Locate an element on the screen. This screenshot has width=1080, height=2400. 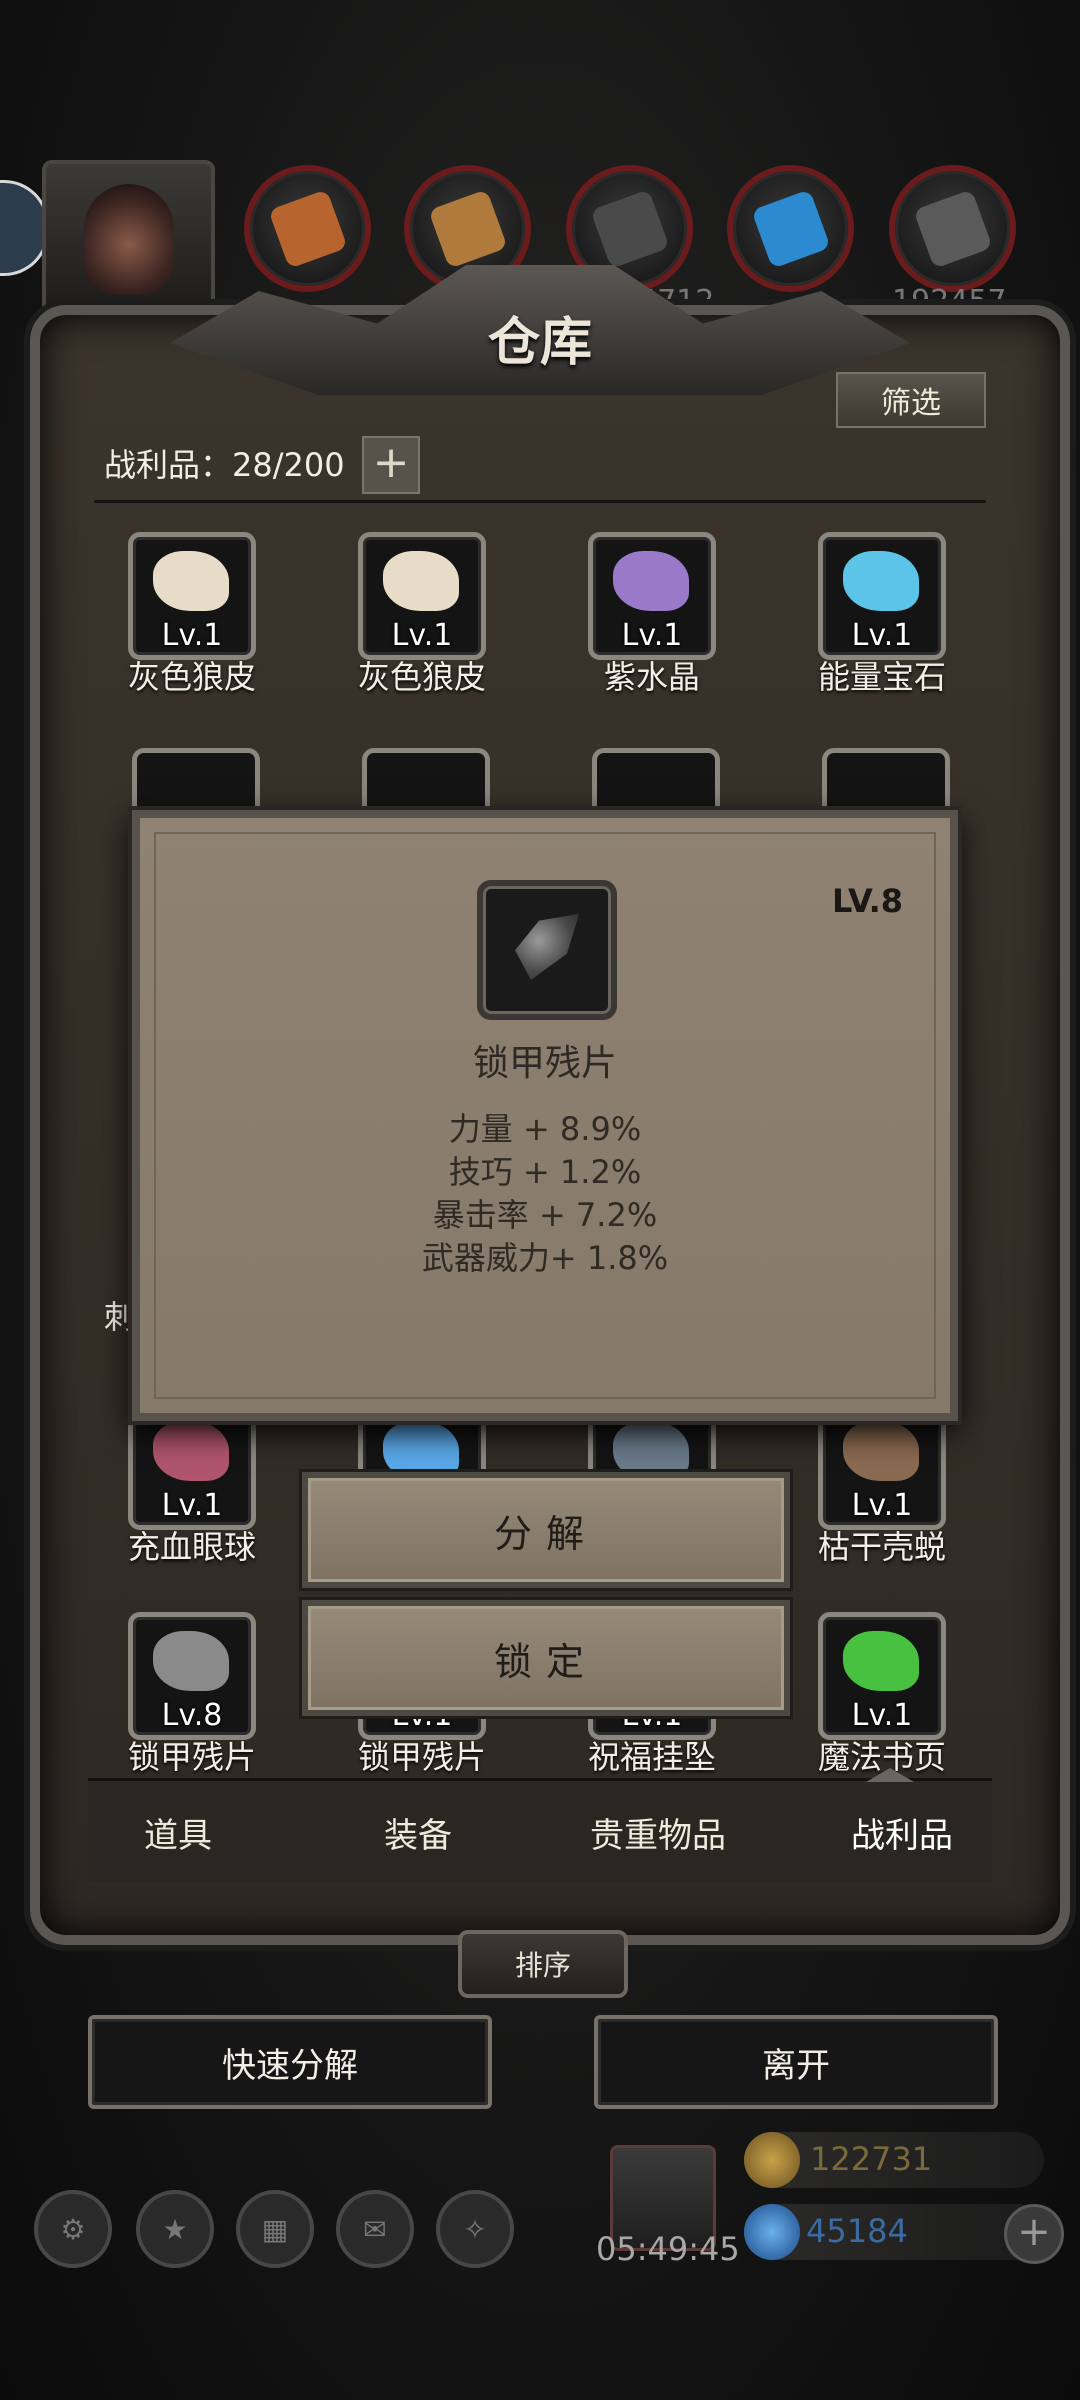
resource-orb-crystal is located at coordinates (790, 228).